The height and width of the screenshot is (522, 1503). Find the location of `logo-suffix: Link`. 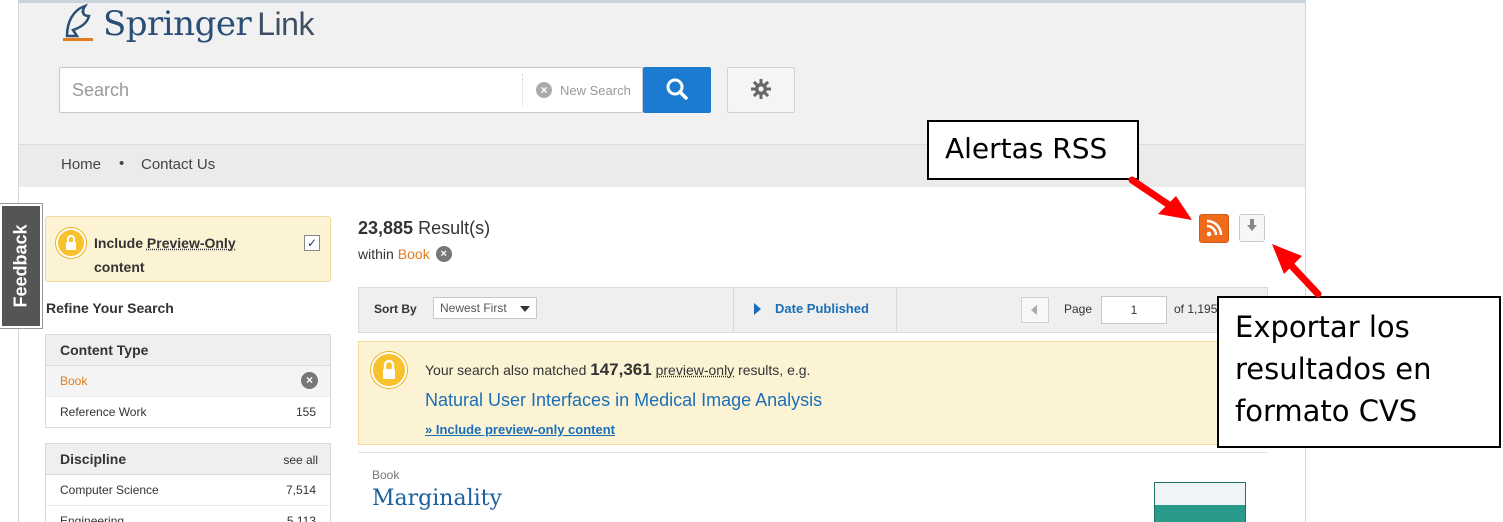

logo-suffix: Link is located at coordinates (285, 24).